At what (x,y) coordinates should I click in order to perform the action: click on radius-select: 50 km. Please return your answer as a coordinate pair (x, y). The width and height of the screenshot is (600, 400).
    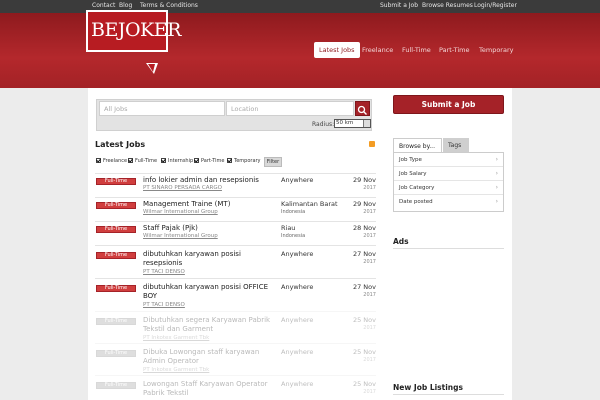
    Looking at the image, I should click on (352, 123).